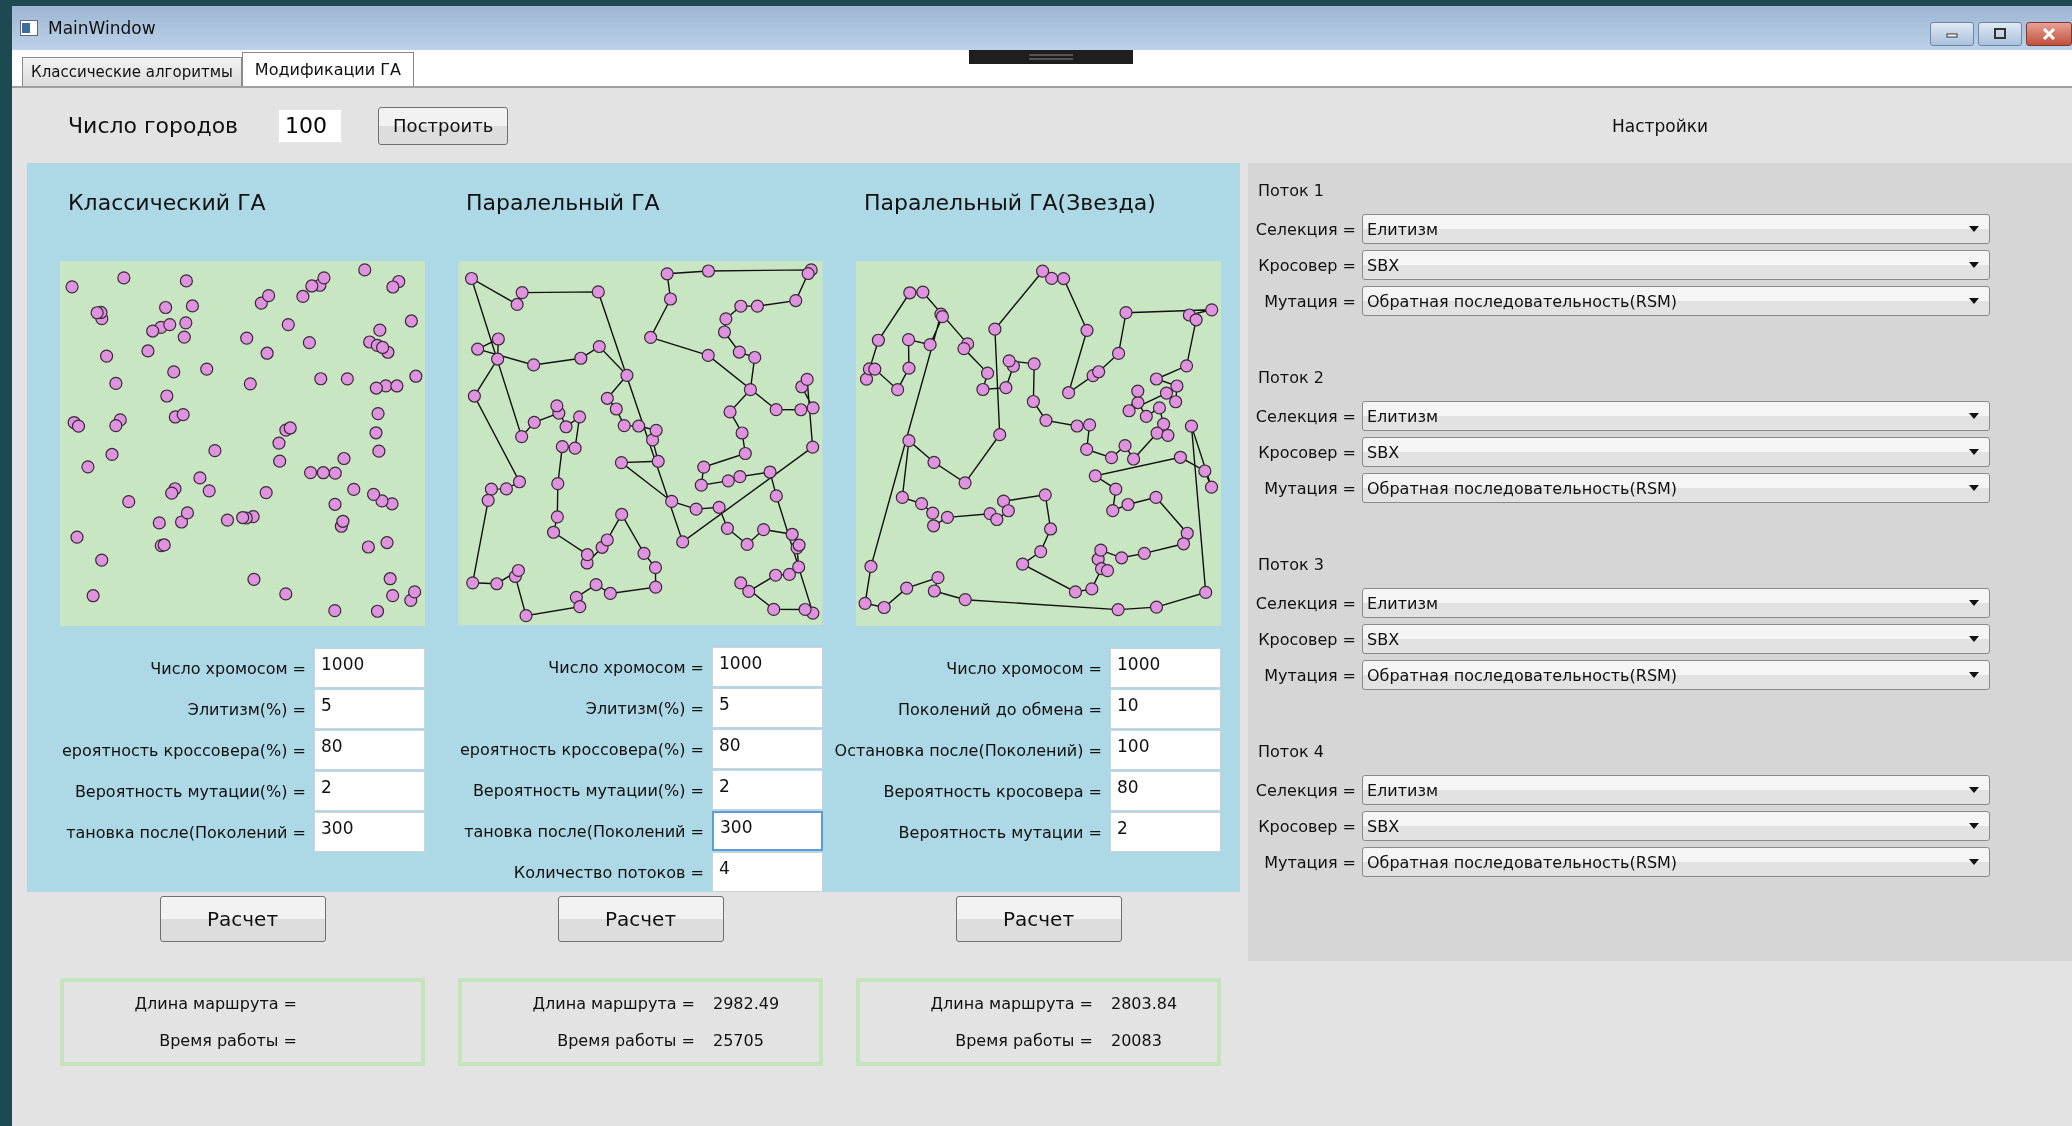  What do you see at coordinates (1291, 751) in the screenshot?
I see `thread-title: Поток 4` at bounding box center [1291, 751].